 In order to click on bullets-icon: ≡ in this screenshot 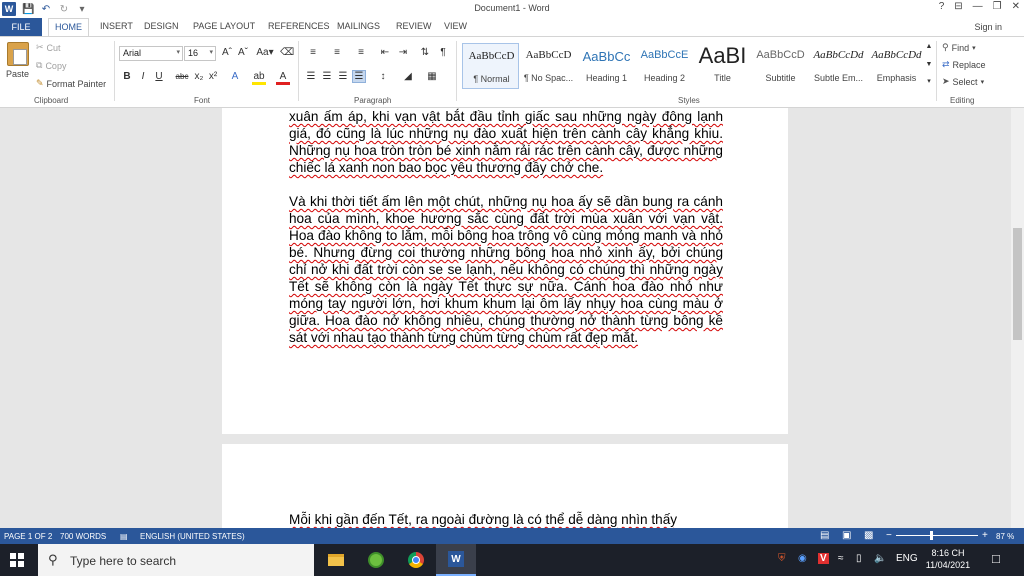, I will do `click(313, 52)`.